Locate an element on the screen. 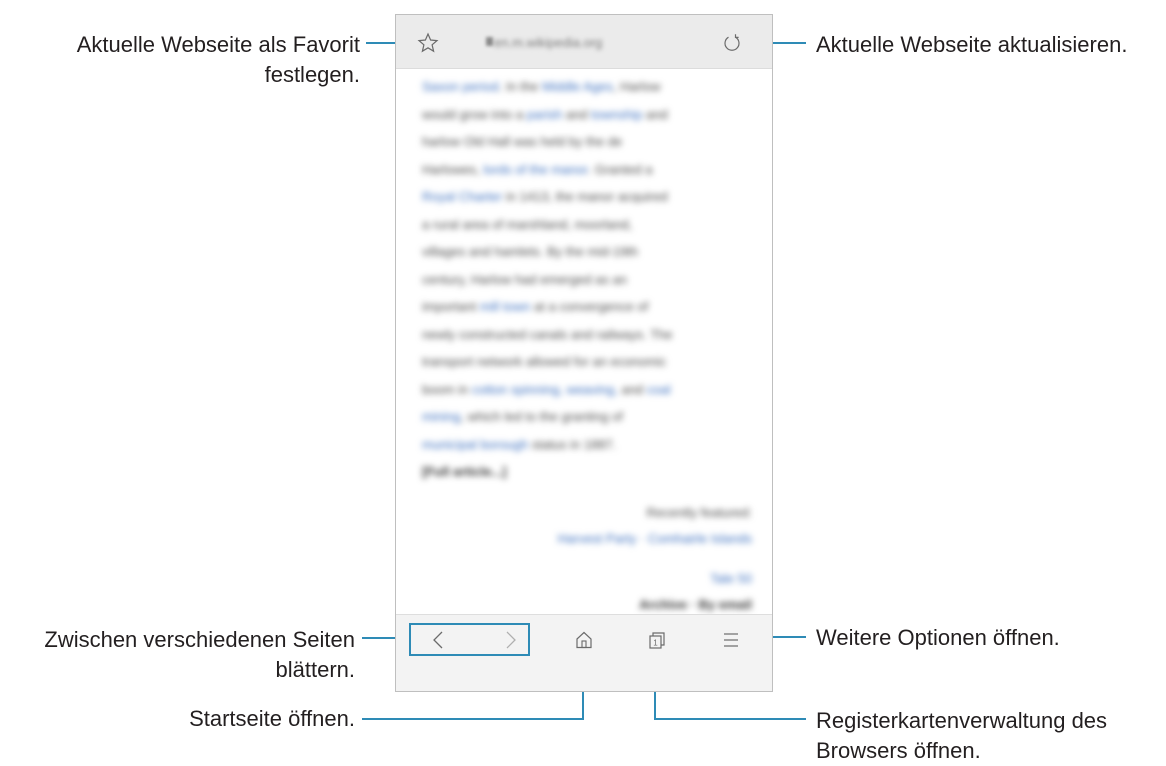 The image size is (1166, 766). callout-home: Startseite öffnen. is located at coordinates (272, 718).